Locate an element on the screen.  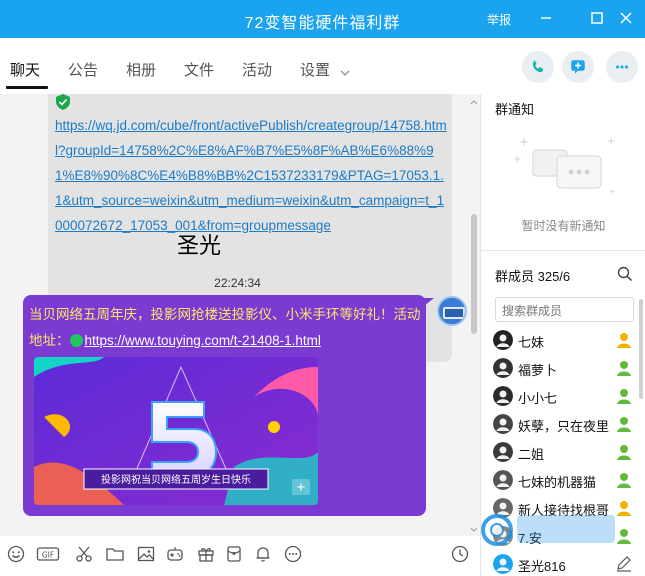
phone-icon is located at coordinates (538, 66).